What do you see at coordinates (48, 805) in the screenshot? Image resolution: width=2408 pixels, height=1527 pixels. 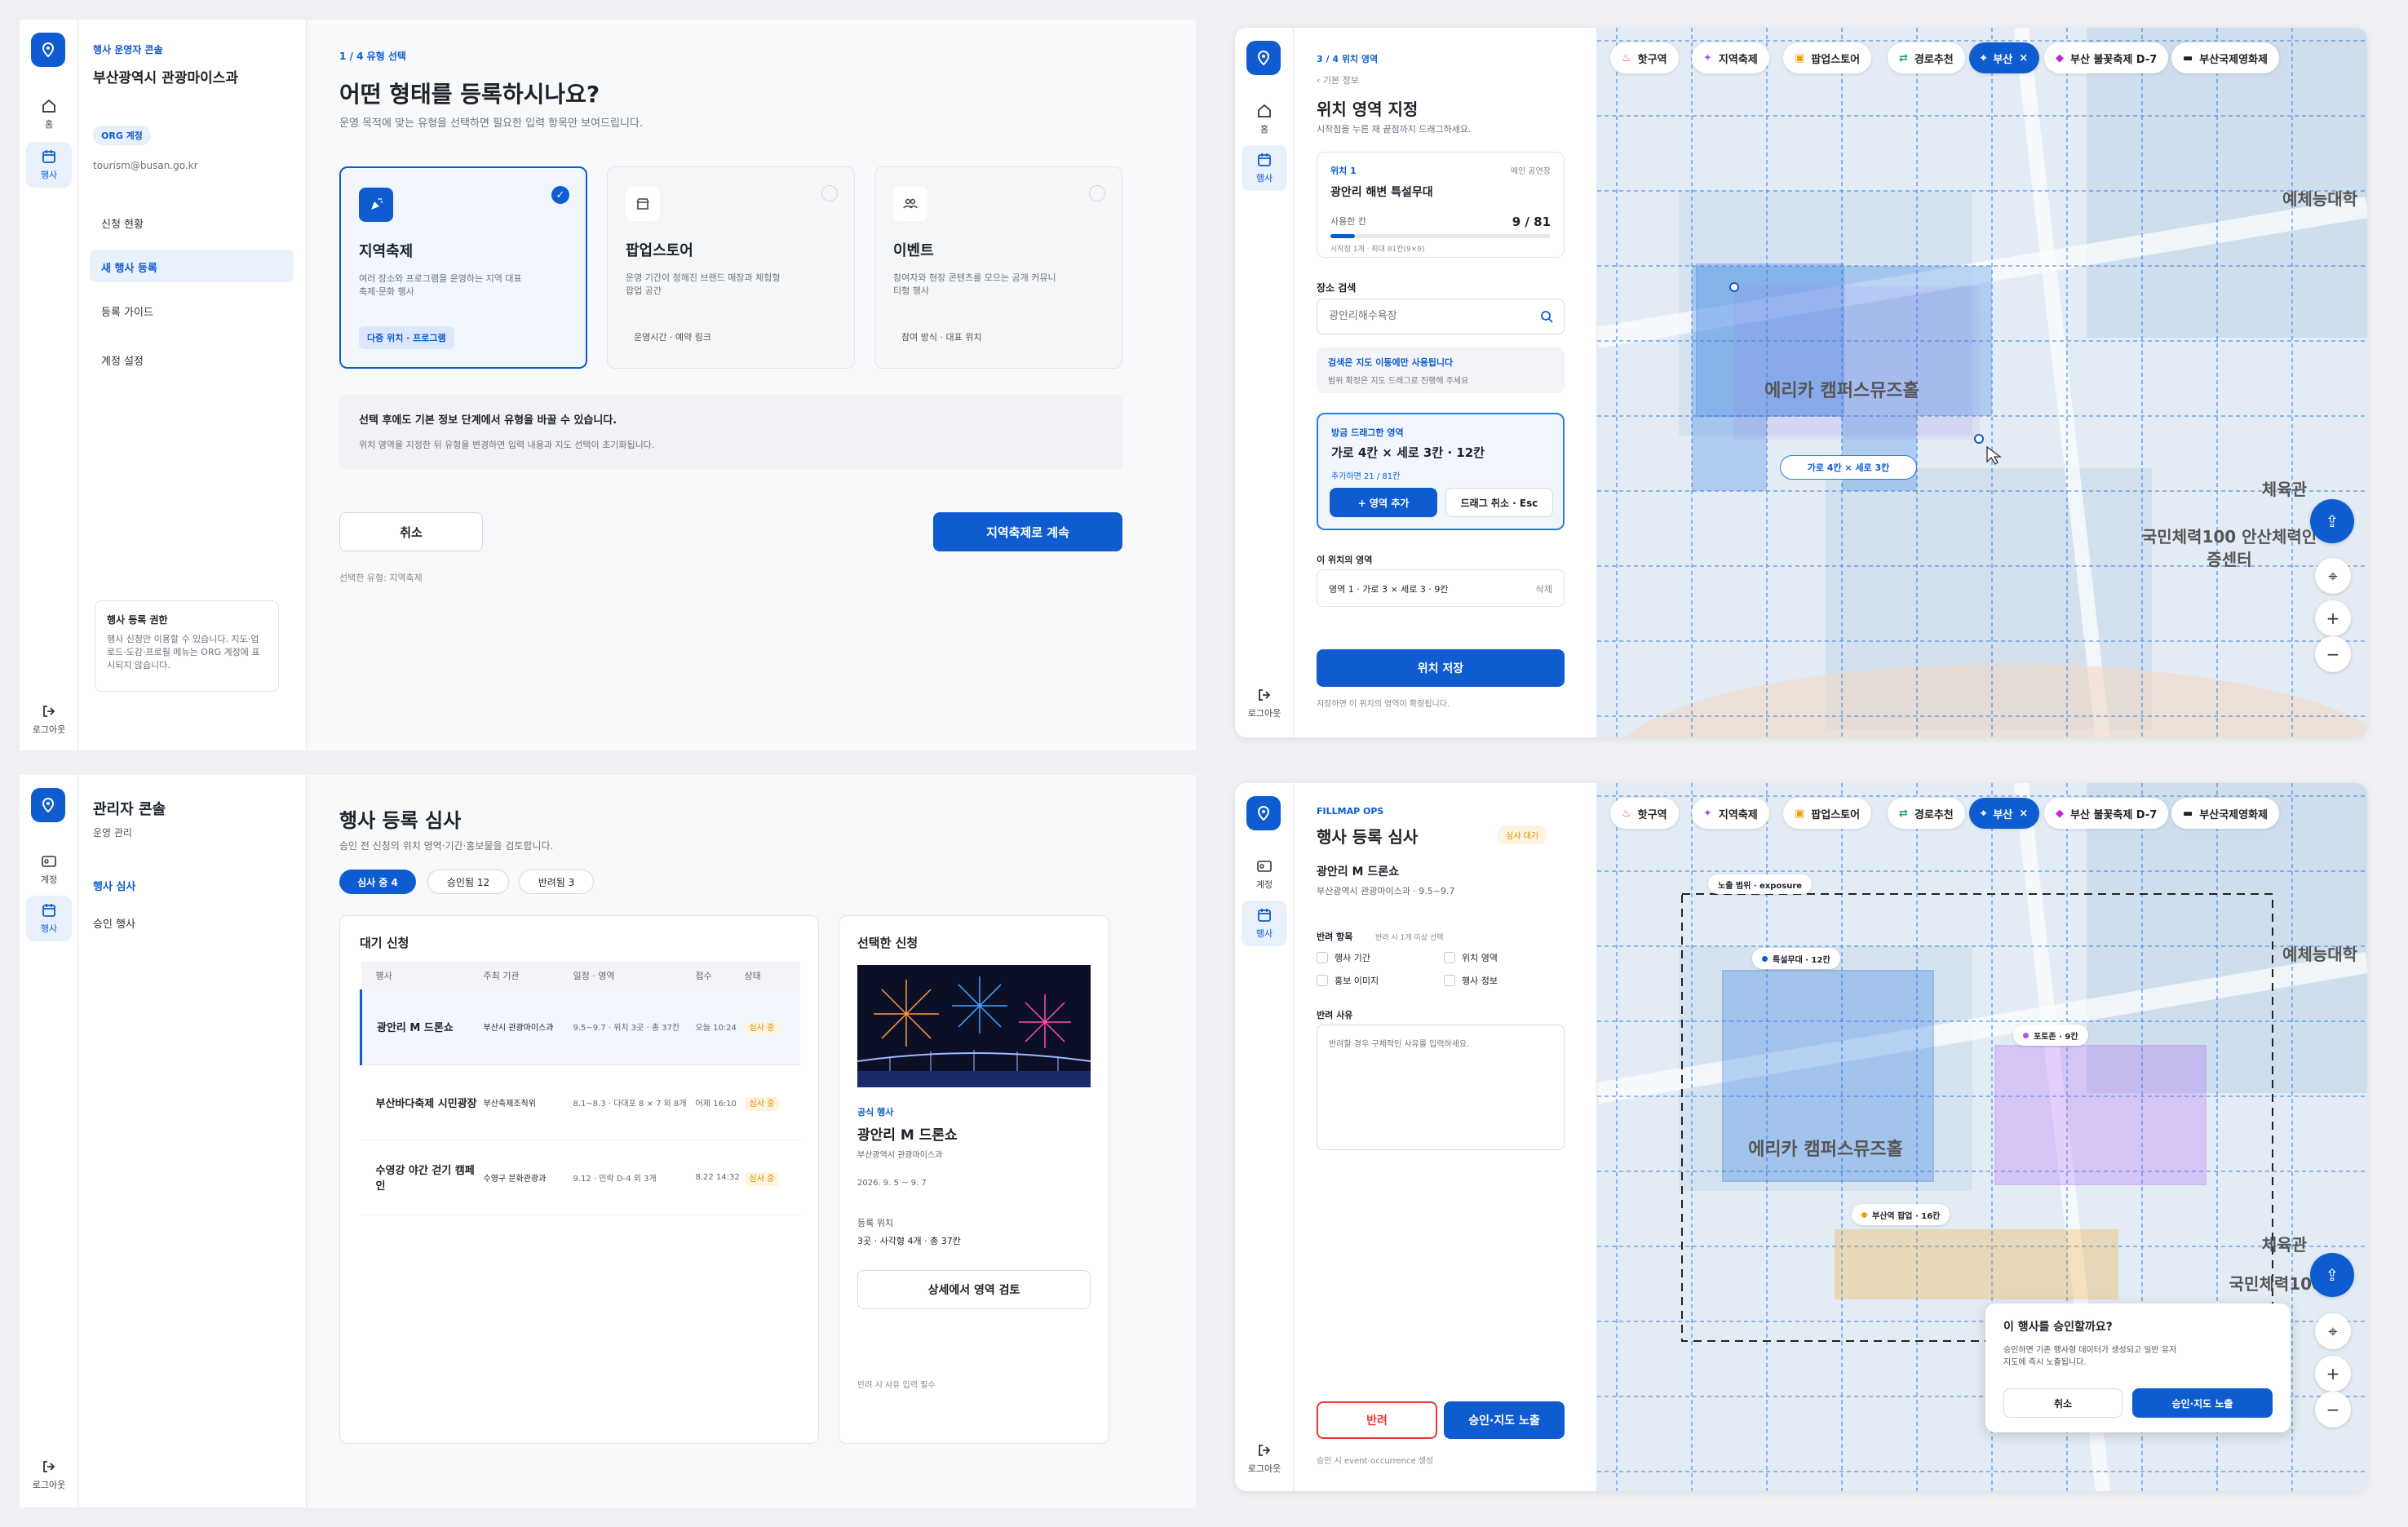 I see `pin-logo-icon` at bounding box center [48, 805].